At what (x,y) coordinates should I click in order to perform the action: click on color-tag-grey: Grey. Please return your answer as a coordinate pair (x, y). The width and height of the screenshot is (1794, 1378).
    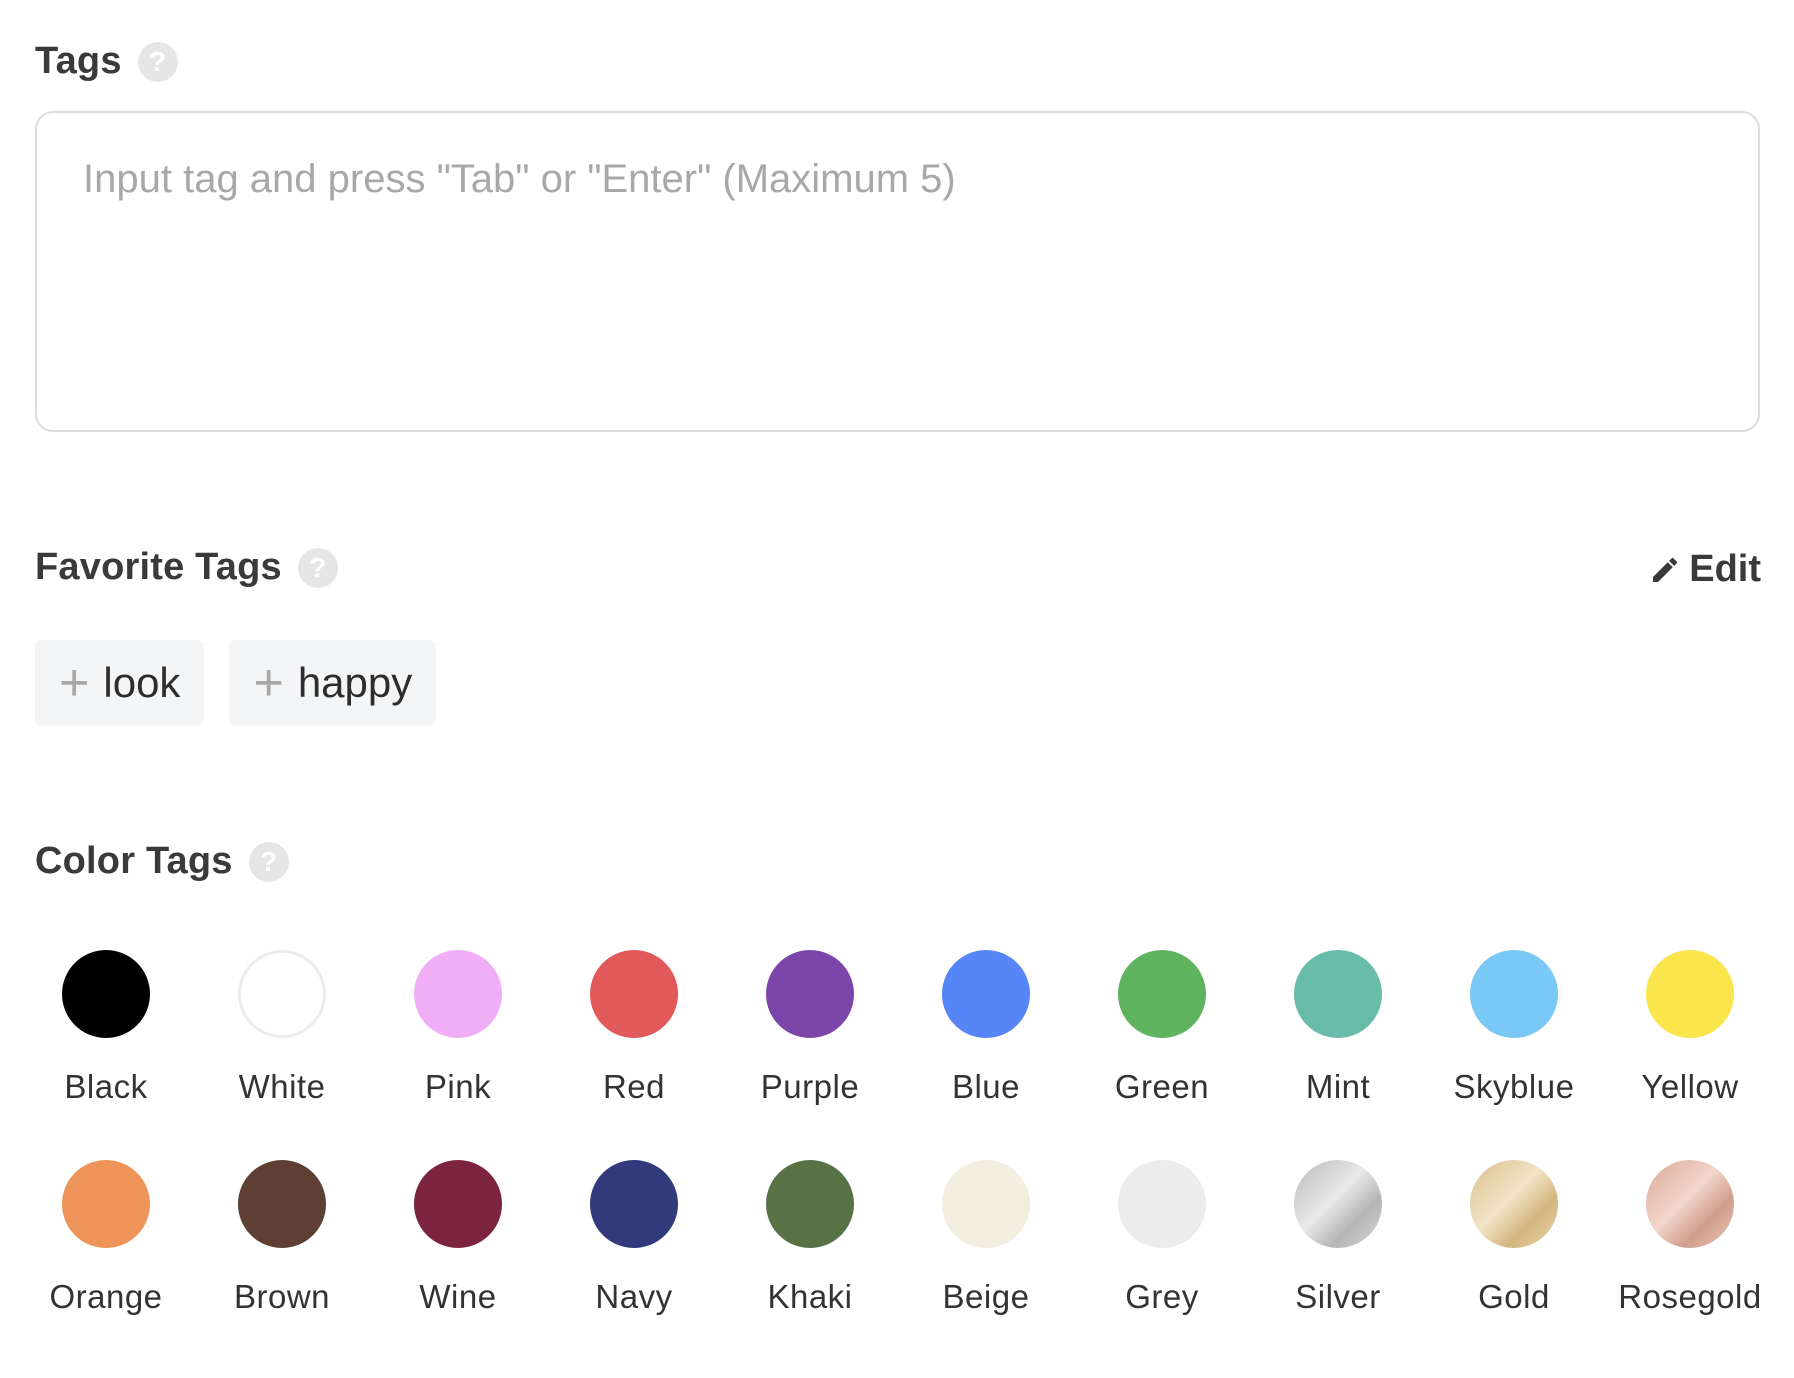
    Looking at the image, I should click on (1162, 1238).